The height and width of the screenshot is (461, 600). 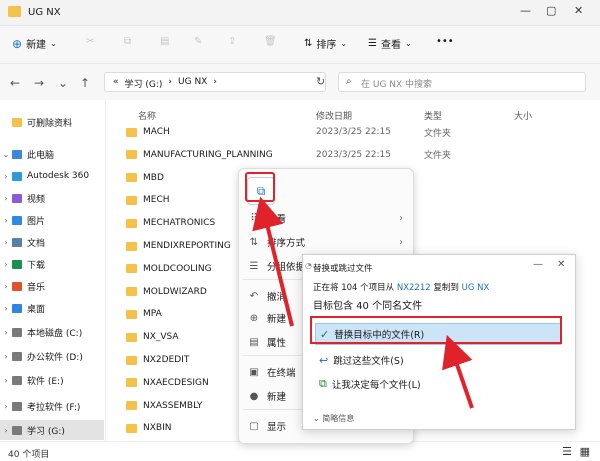 What do you see at coordinates (36, 243) in the screenshot?
I see `sidebar-item-label: 文档` at bounding box center [36, 243].